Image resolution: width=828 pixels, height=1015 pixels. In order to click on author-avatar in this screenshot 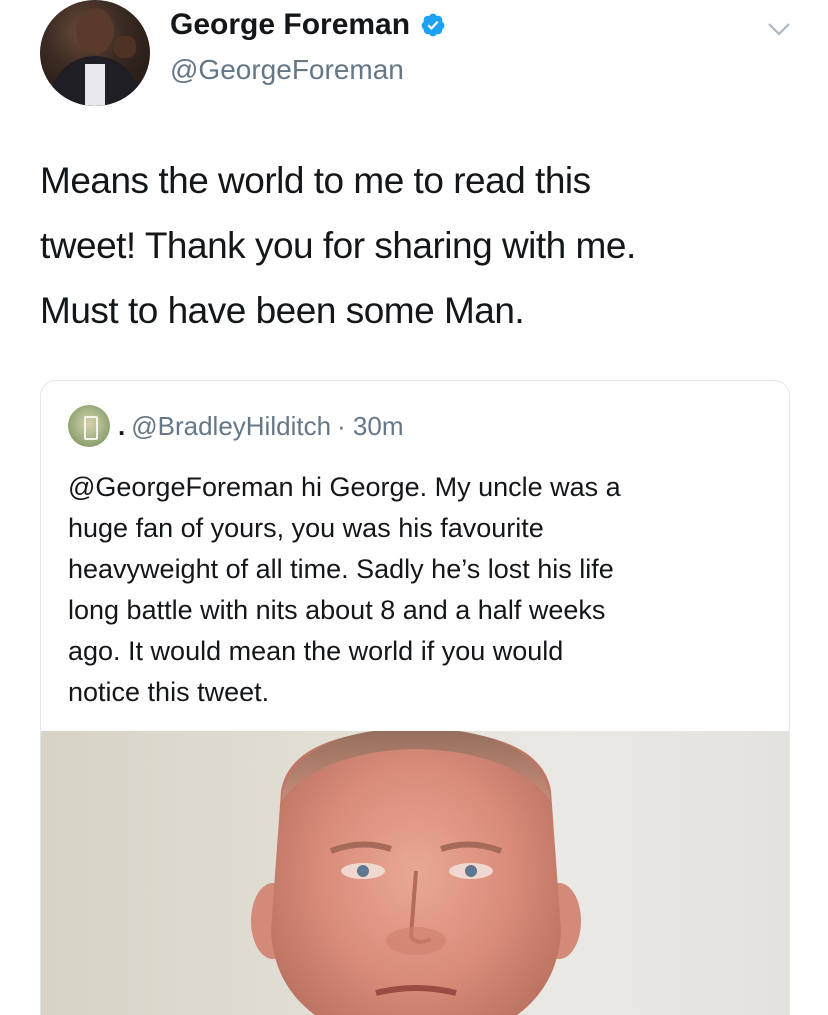, I will do `click(95, 53)`.